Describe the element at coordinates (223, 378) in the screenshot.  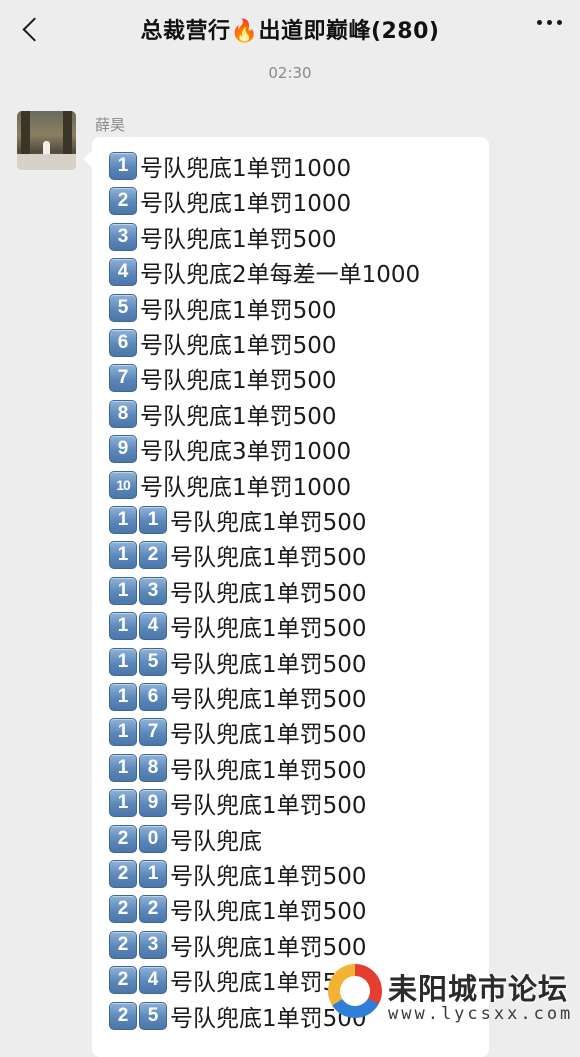
I see `message-line: 7 号队兜底1单罚500` at that location.